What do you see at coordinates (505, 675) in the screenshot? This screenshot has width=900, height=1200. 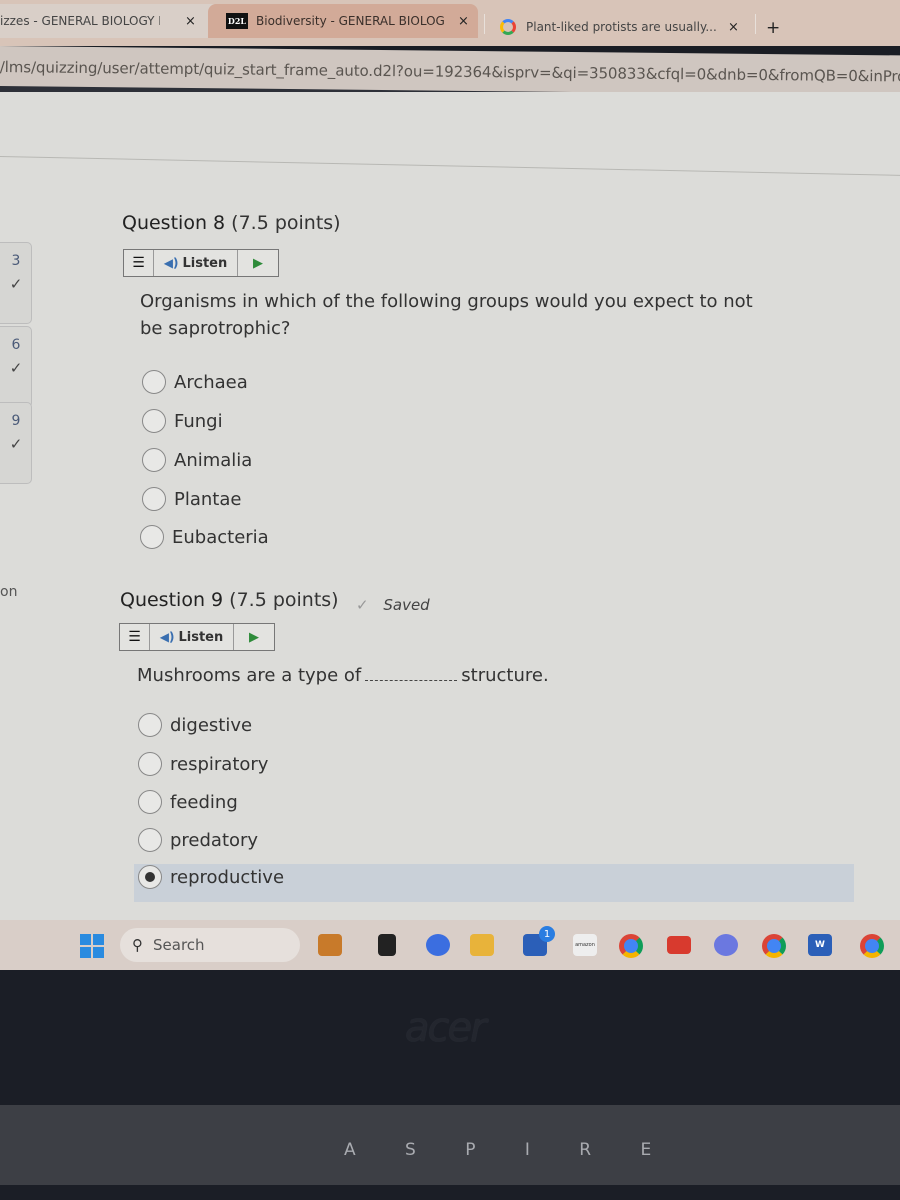 I see `question-text-after: structure.` at bounding box center [505, 675].